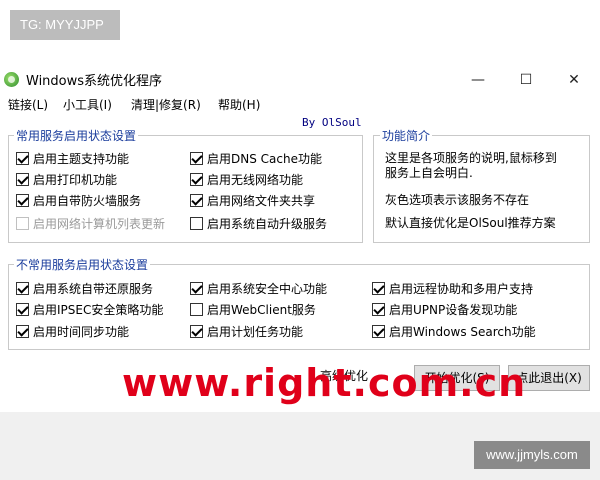 Image resolution: width=600 pixels, height=480 pixels. Describe the element at coordinates (461, 288) in the screenshot. I see `checkbox-label: 启用远程协助和多用户支持` at that location.